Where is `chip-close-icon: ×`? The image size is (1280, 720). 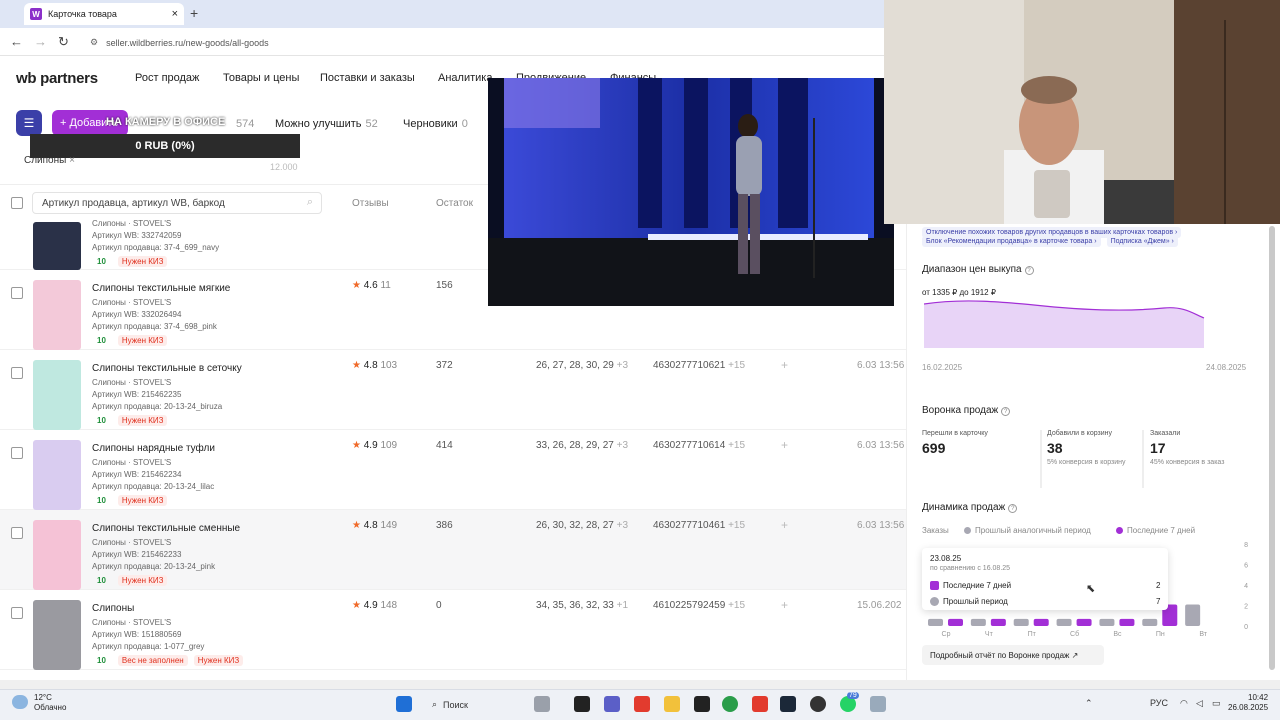
chip-close-icon: × is located at coordinates (72, 160).